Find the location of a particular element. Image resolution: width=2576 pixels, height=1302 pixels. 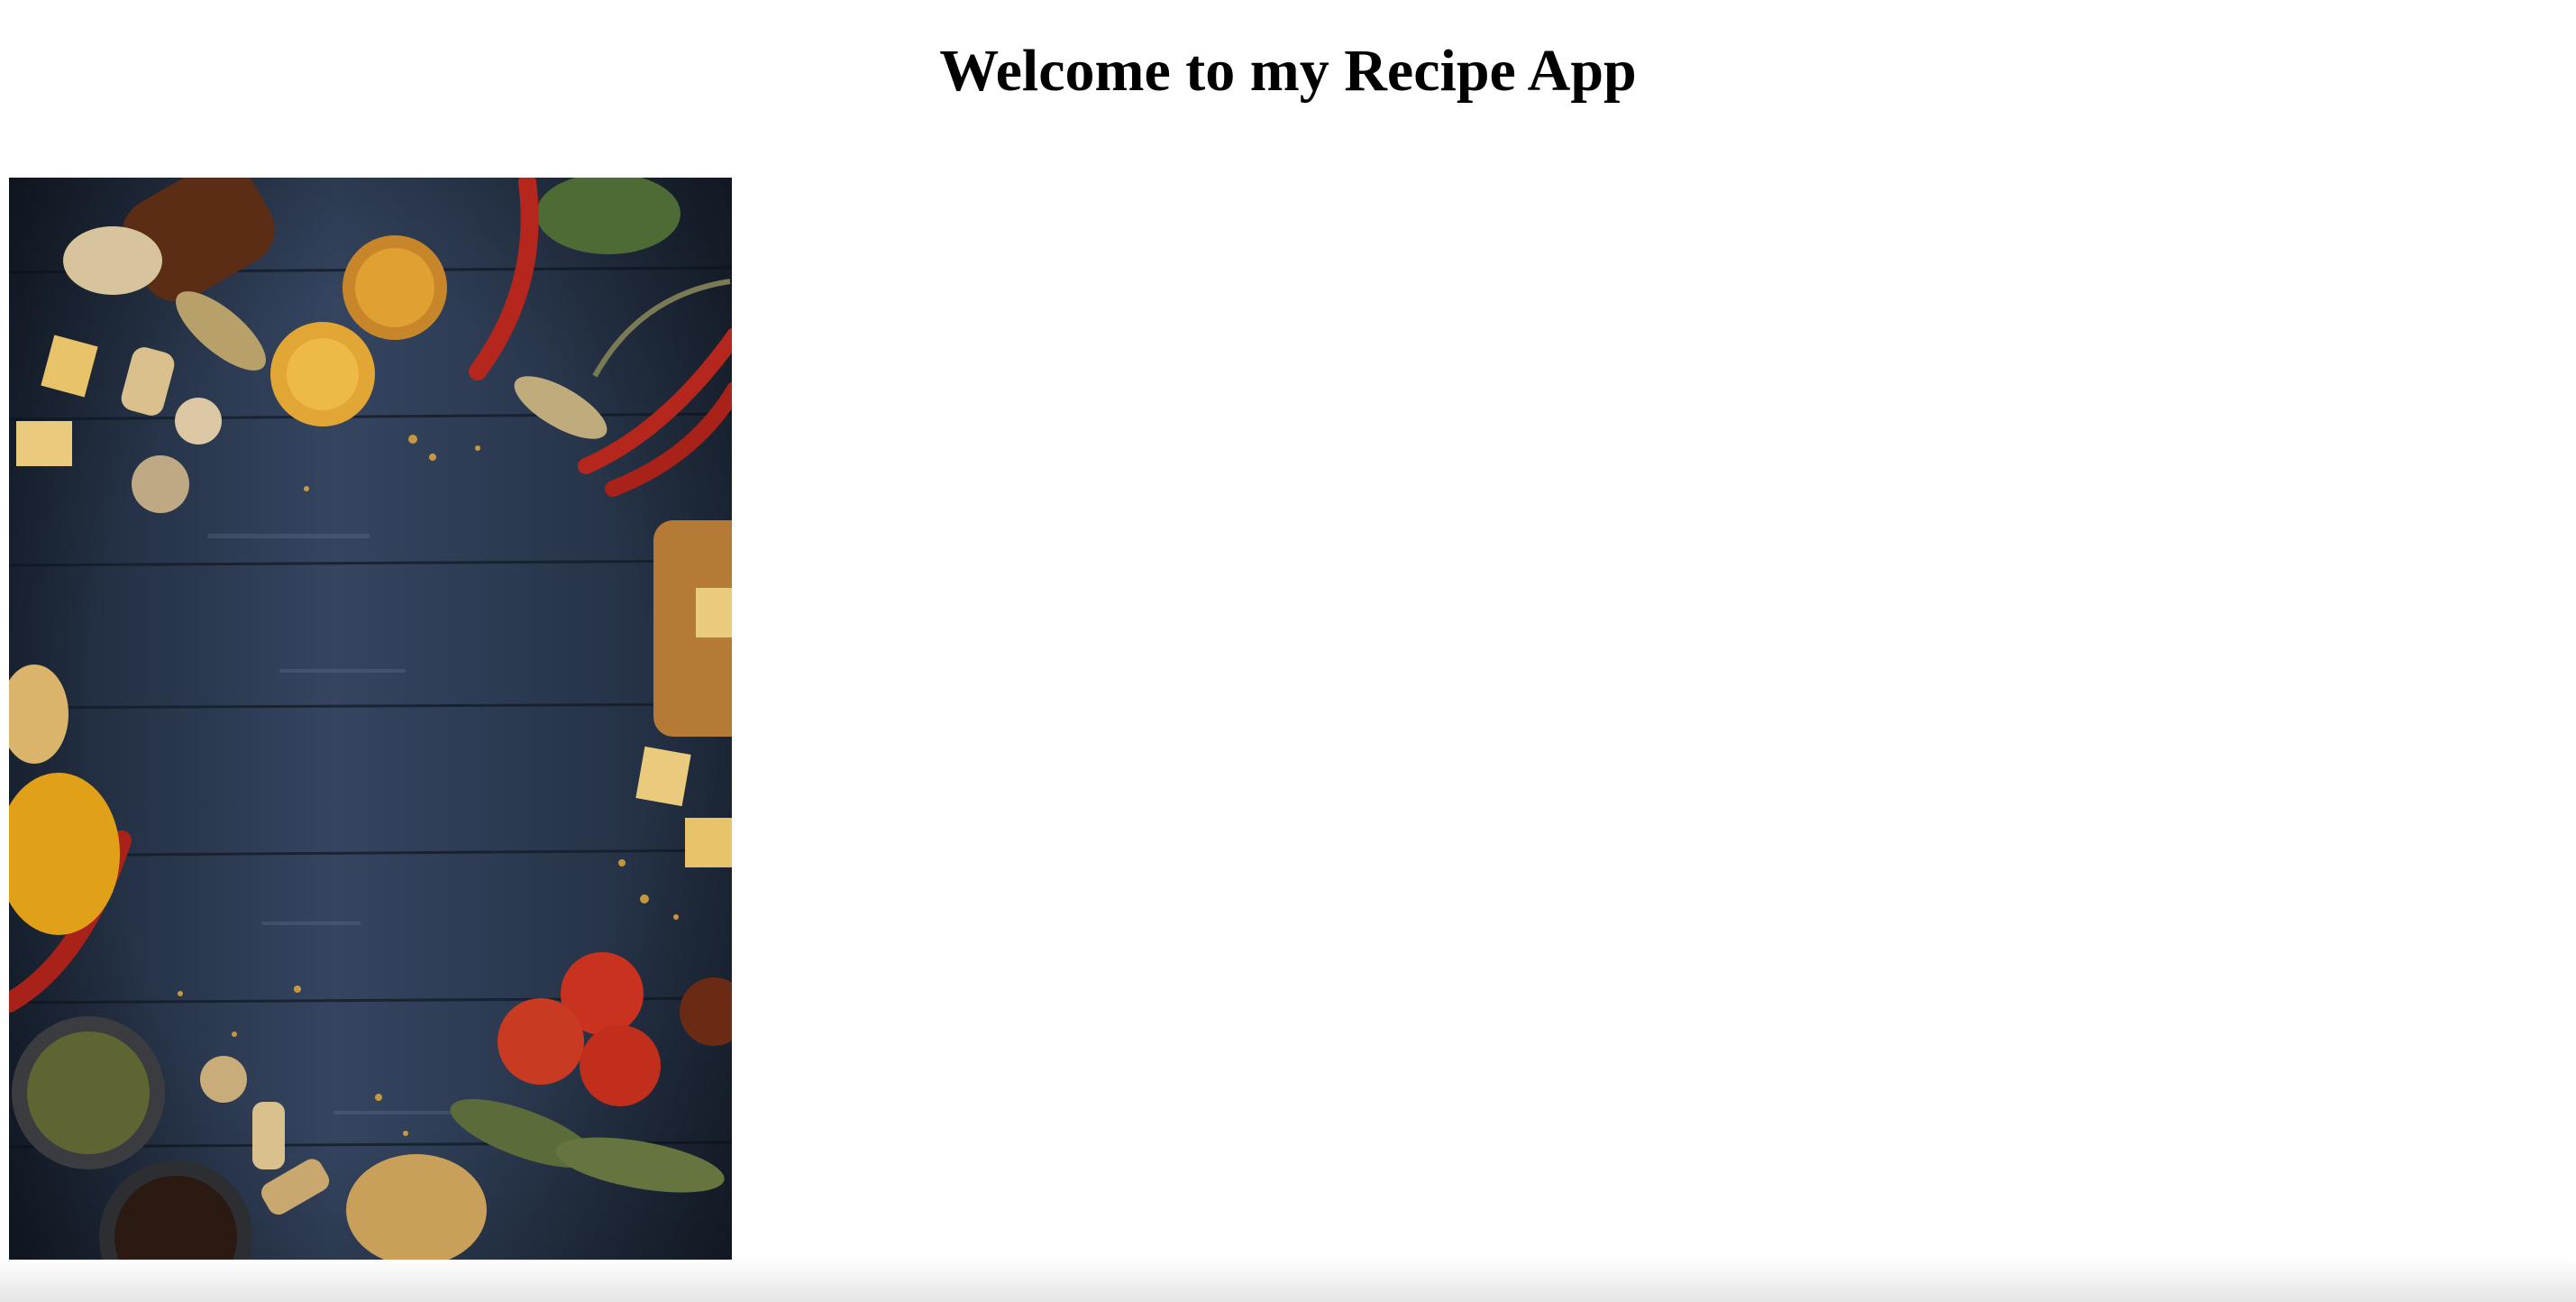

garlic-clove is located at coordinates (112, 260).